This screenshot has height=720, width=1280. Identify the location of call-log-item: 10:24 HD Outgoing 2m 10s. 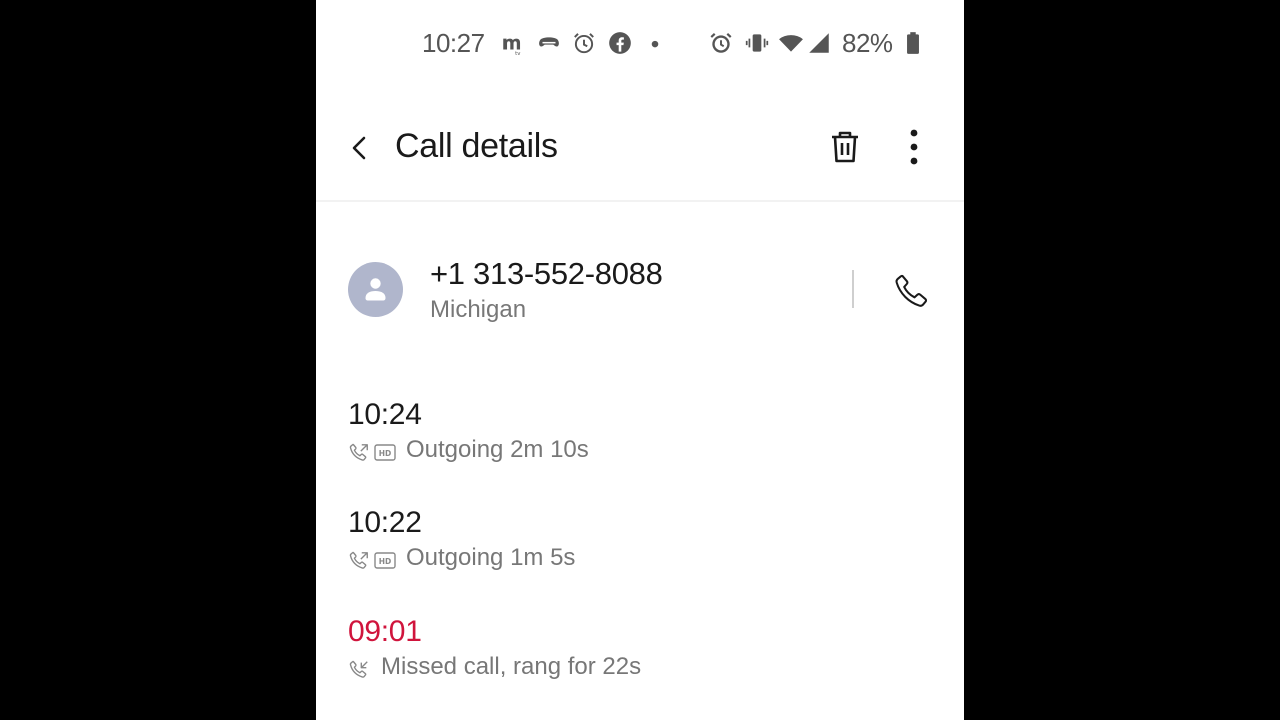
(640, 443).